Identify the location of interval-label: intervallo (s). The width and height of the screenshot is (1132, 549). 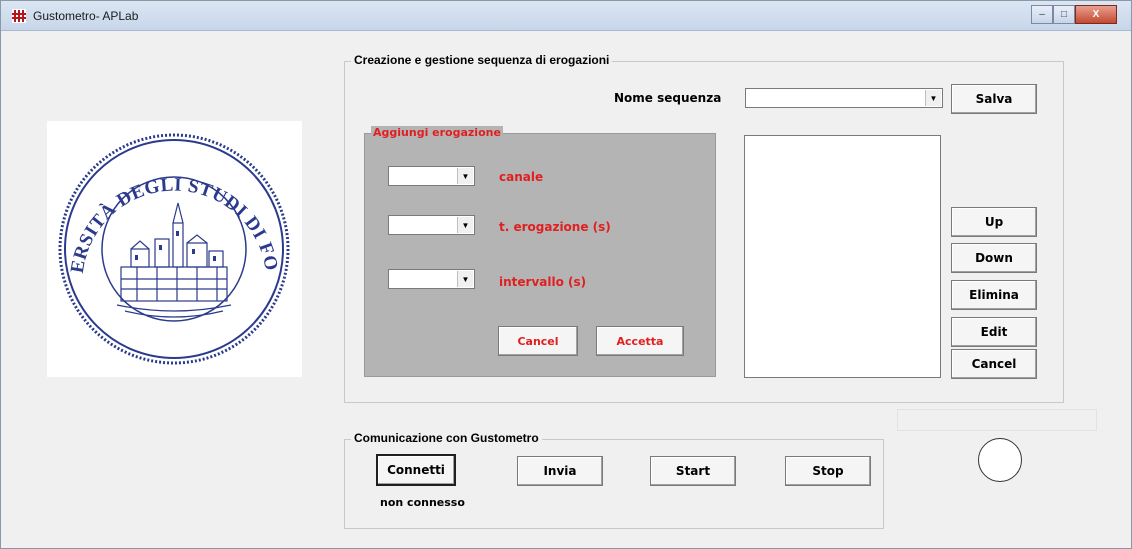
(543, 282).